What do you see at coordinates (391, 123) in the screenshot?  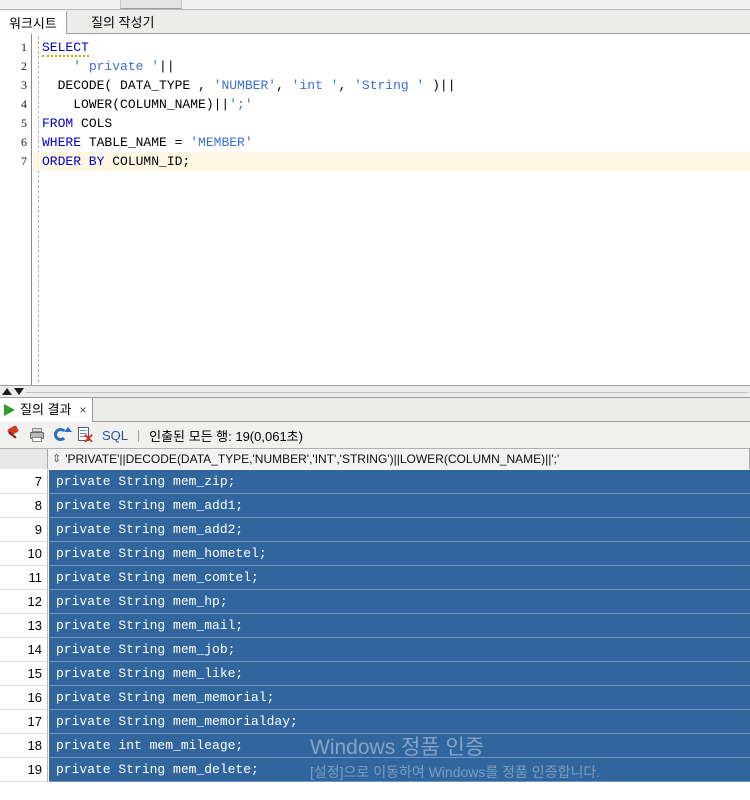 I see `code-line: FROM COLS` at bounding box center [391, 123].